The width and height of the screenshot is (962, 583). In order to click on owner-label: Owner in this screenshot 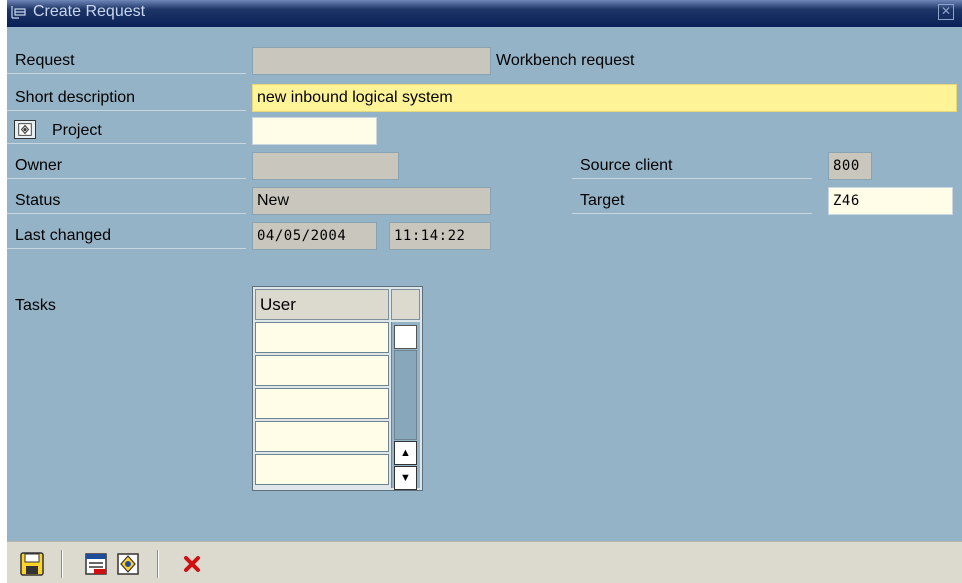, I will do `click(126, 165)`.